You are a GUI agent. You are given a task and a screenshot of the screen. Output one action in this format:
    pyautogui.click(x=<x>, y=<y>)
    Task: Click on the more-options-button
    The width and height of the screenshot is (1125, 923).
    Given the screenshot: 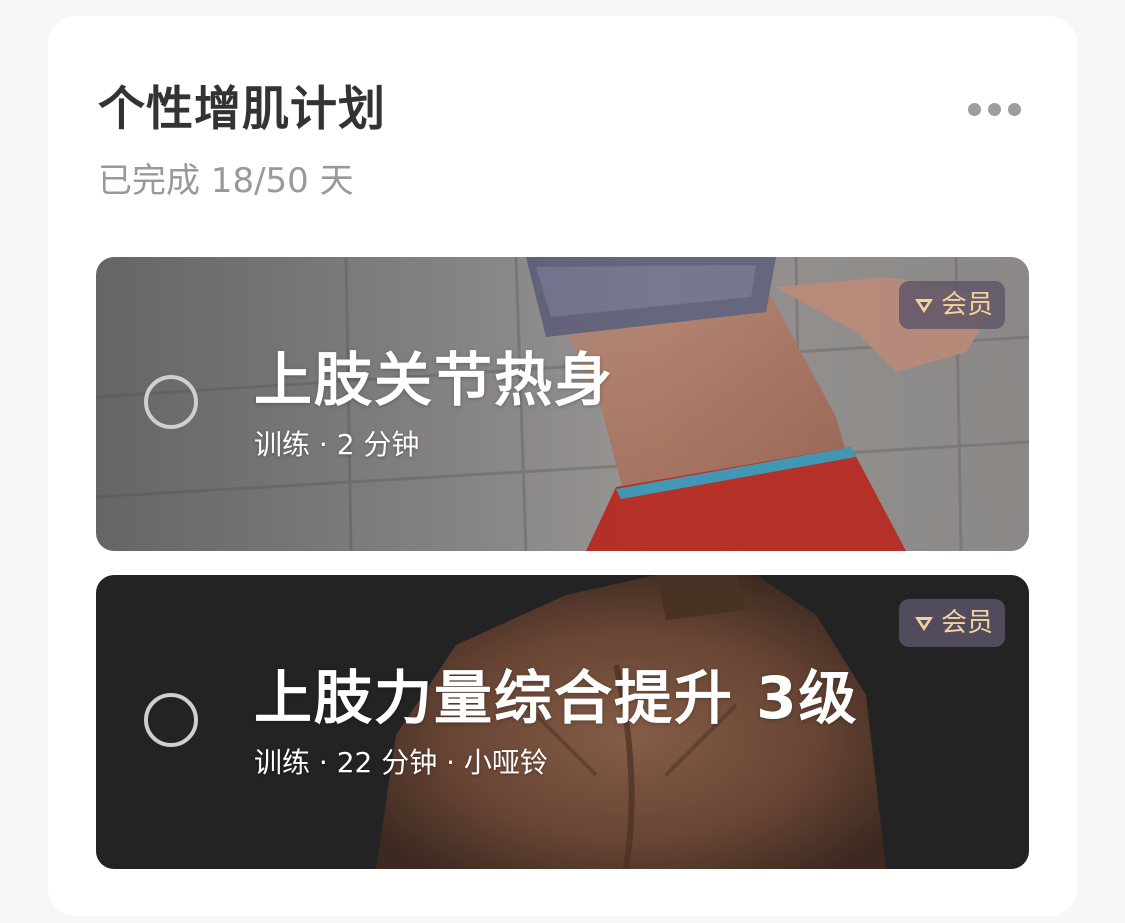 What is the action you would take?
    pyautogui.click(x=994, y=109)
    